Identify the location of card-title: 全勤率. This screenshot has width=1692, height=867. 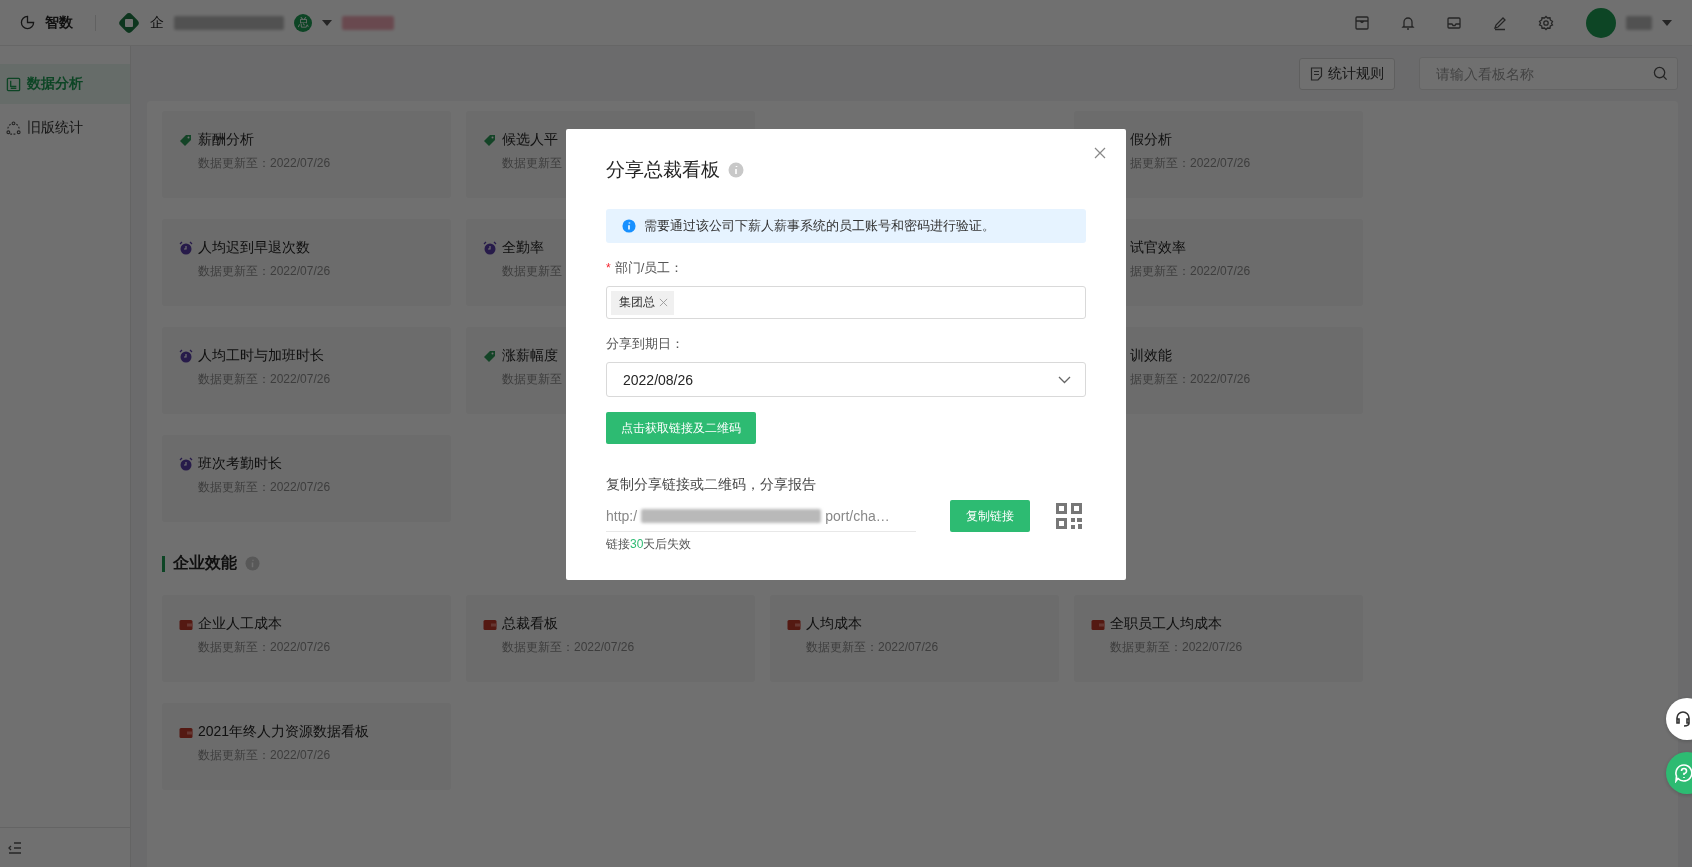
(523, 248).